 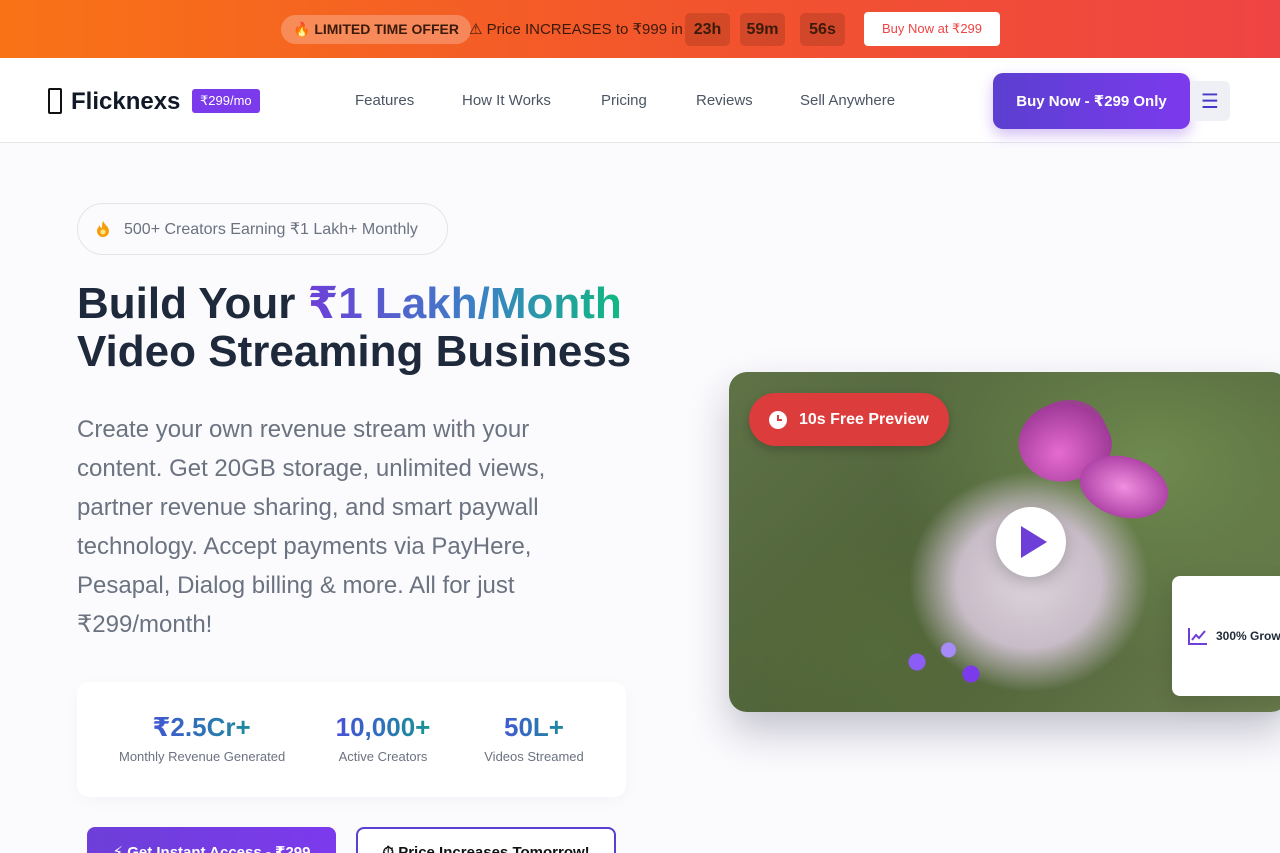 I want to click on nav-link-how-it-works: How It Works, so click(x=506, y=100).